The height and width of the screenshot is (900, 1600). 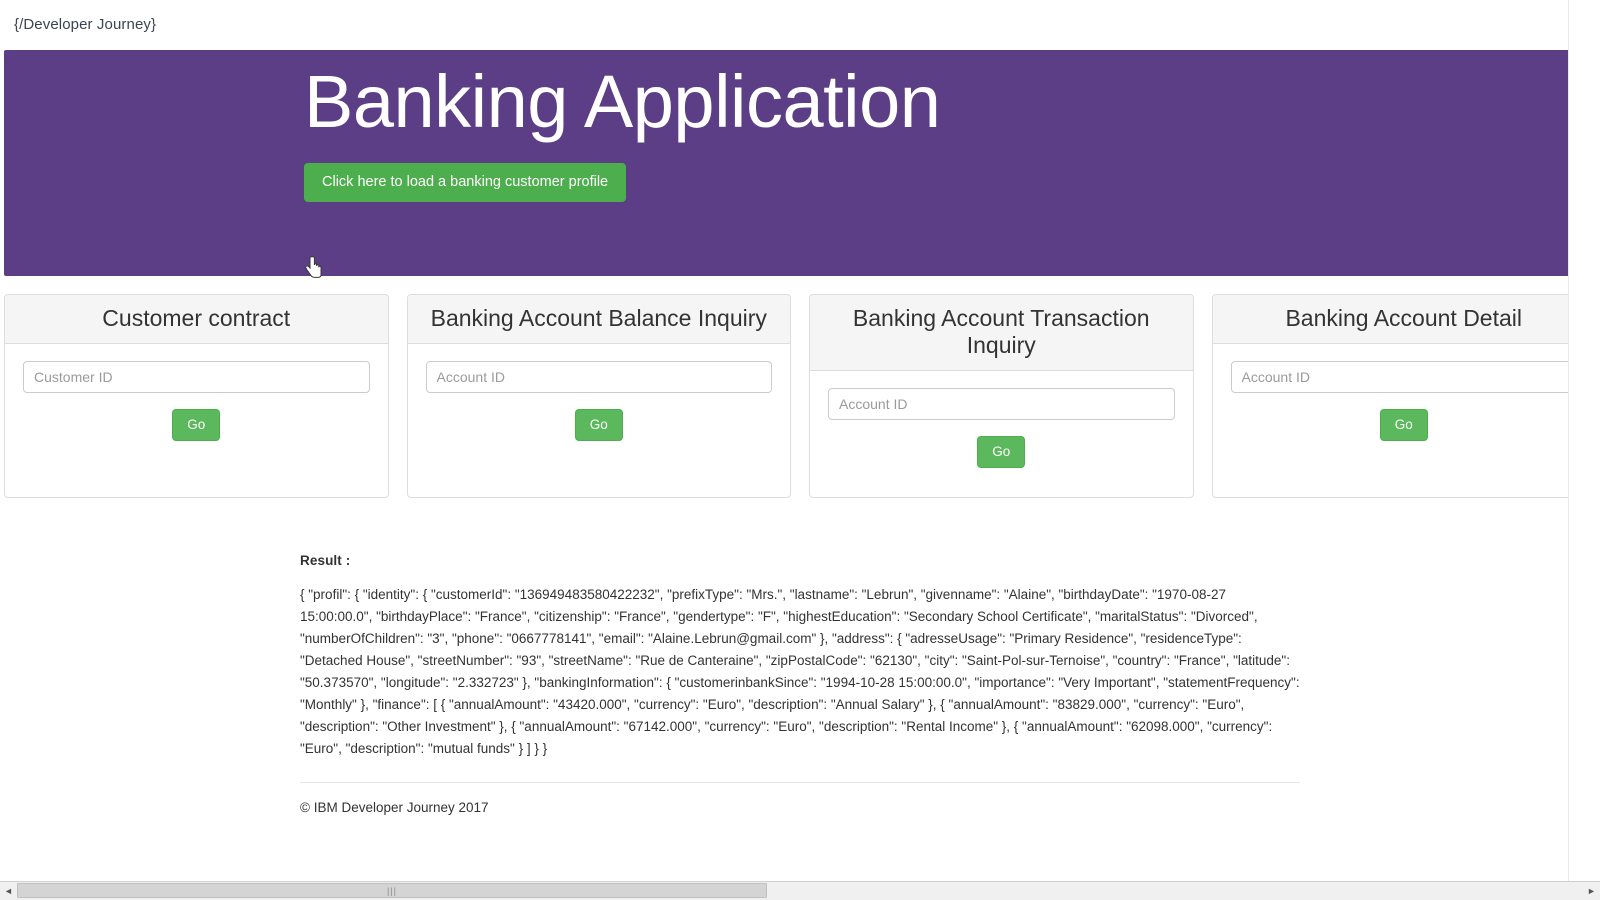 I want to click on account-detail-go-button: Go, so click(x=1403, y=425).